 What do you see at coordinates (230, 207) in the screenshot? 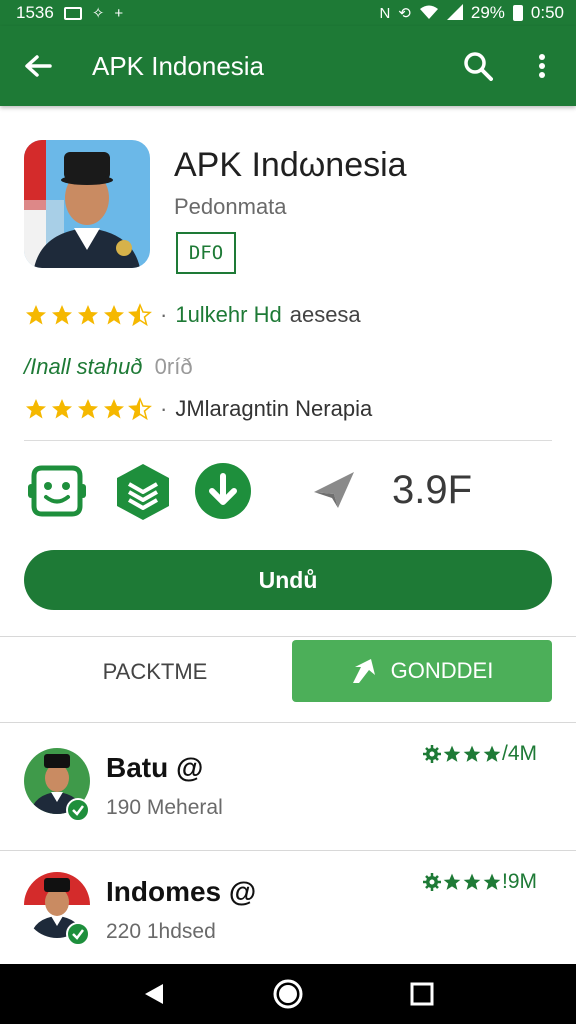
I see `developer-name: Pedonmata` at bounding box center [230, 207].